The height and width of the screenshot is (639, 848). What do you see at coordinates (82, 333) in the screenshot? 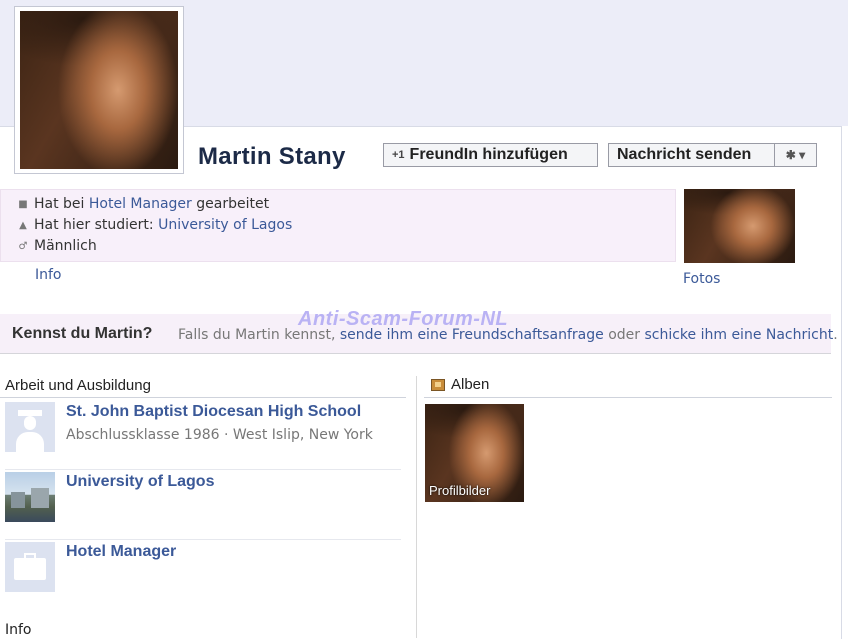
I see `know-person-title: Kennst du Martin?` at bounding box center [82, 333].